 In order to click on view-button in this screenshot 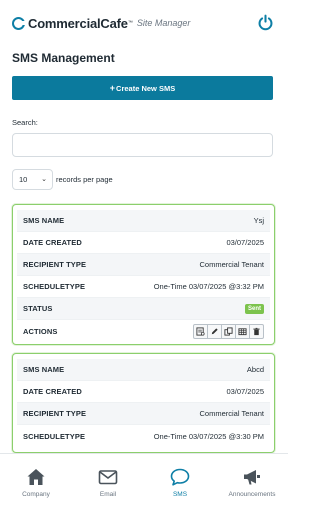, I will do `click(200, 331)`.